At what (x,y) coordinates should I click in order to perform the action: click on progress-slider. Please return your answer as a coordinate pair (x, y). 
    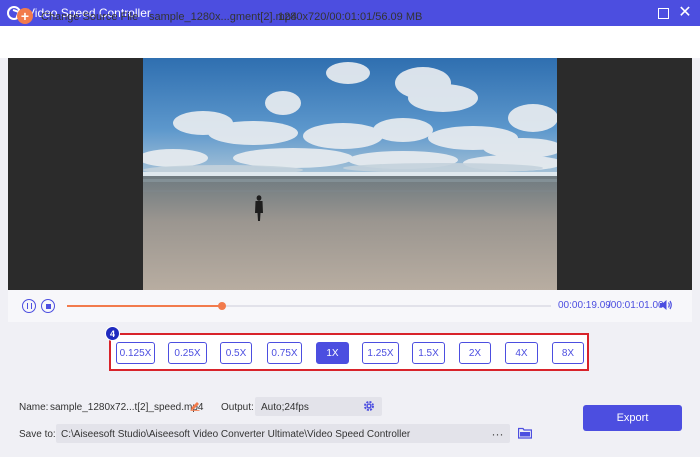
    Looking at the image, I should click on (309, 306).